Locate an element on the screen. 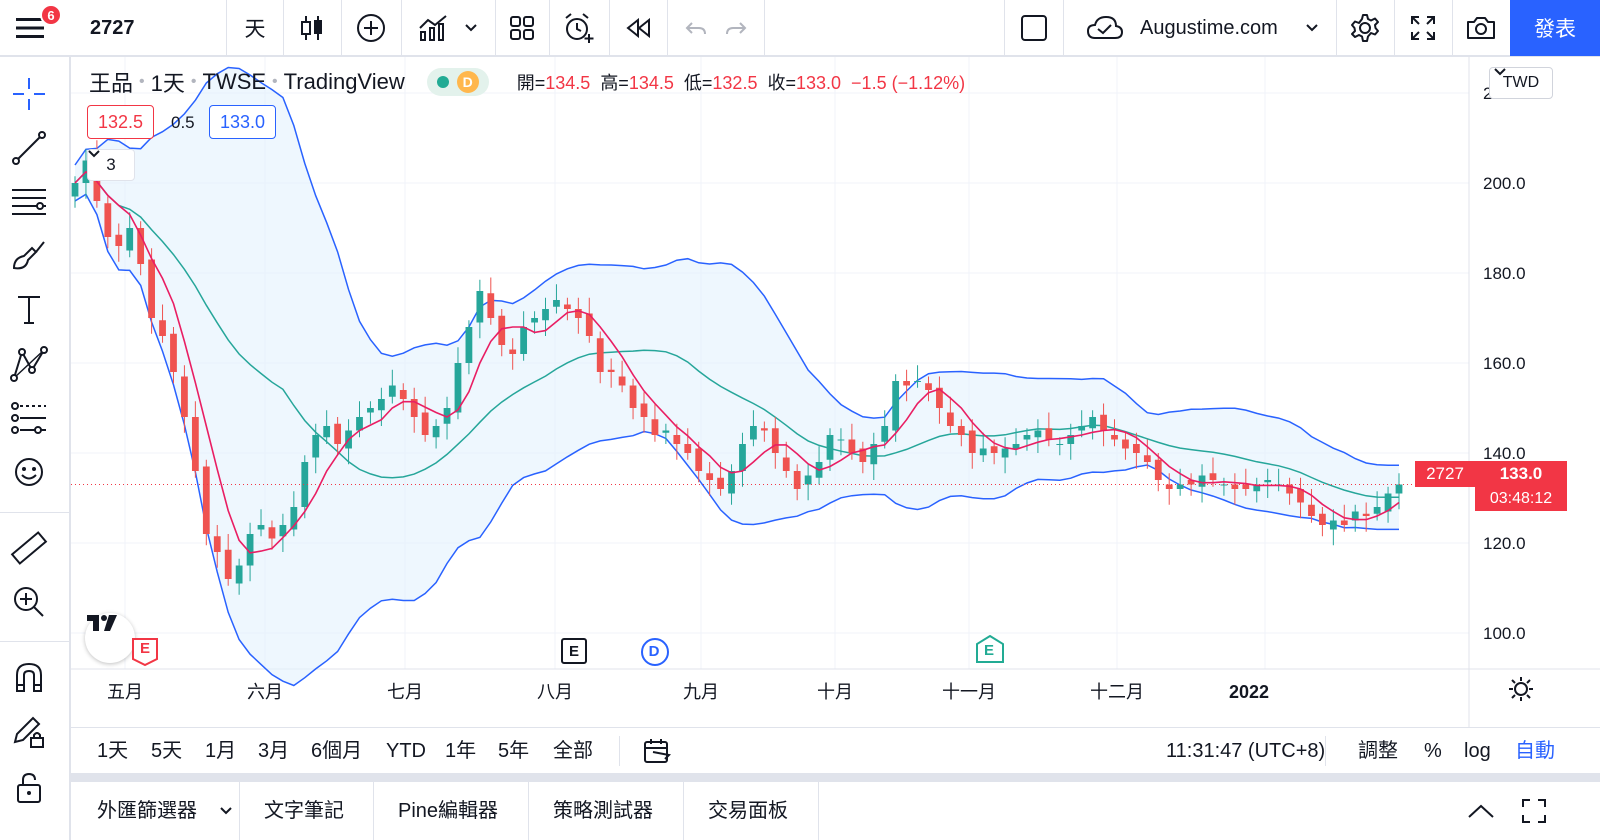 The height and width of the screenshot is (840, 1600). tab-trading-panel: 交易面板 is located at coordinates (748, 811).